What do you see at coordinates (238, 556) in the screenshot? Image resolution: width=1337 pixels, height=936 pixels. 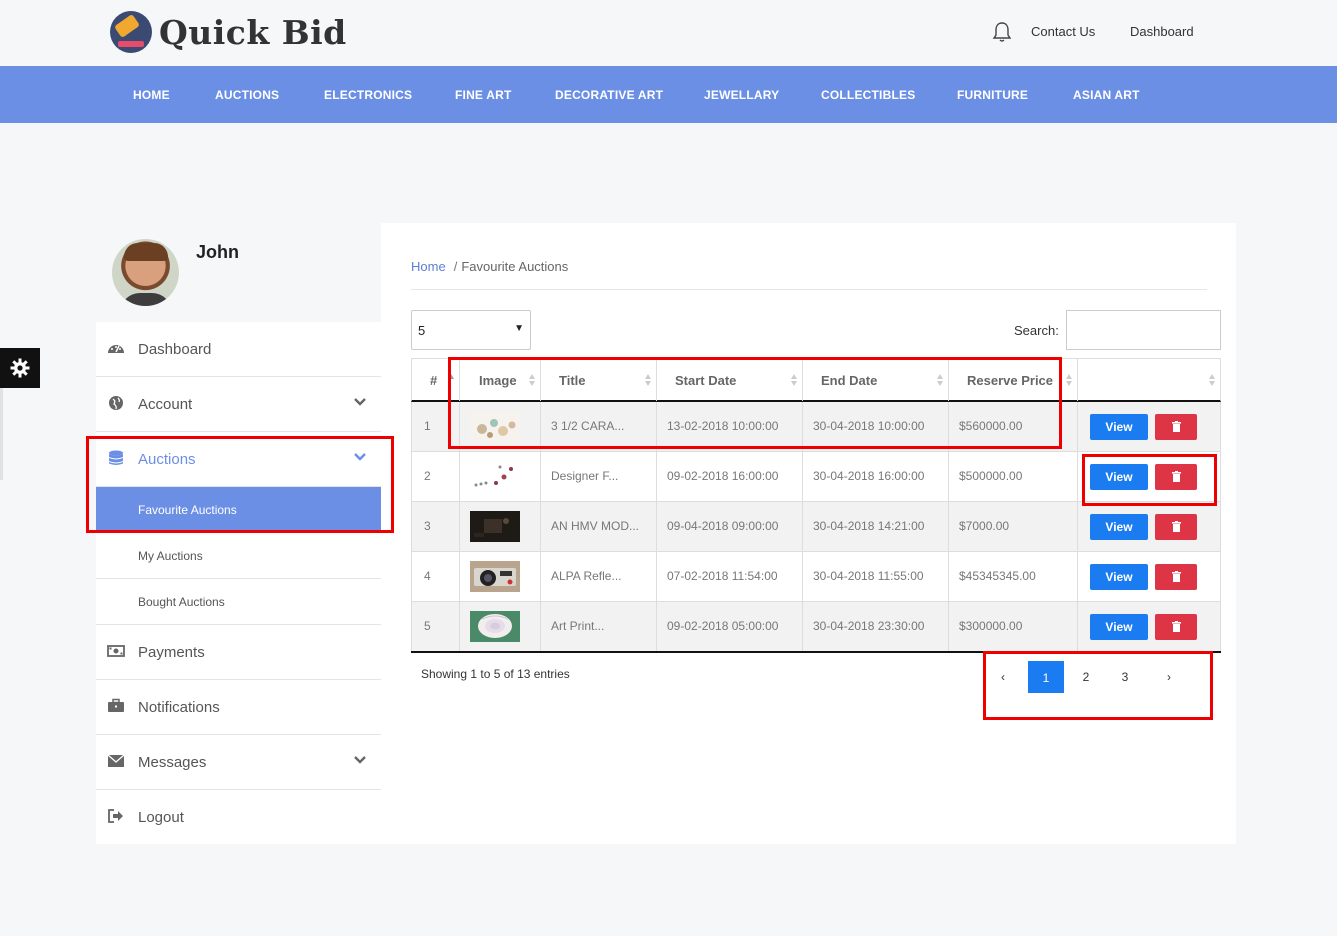 I see `sidebar-item-my-auctions: My Auctions` at bounding box center [238, 556].